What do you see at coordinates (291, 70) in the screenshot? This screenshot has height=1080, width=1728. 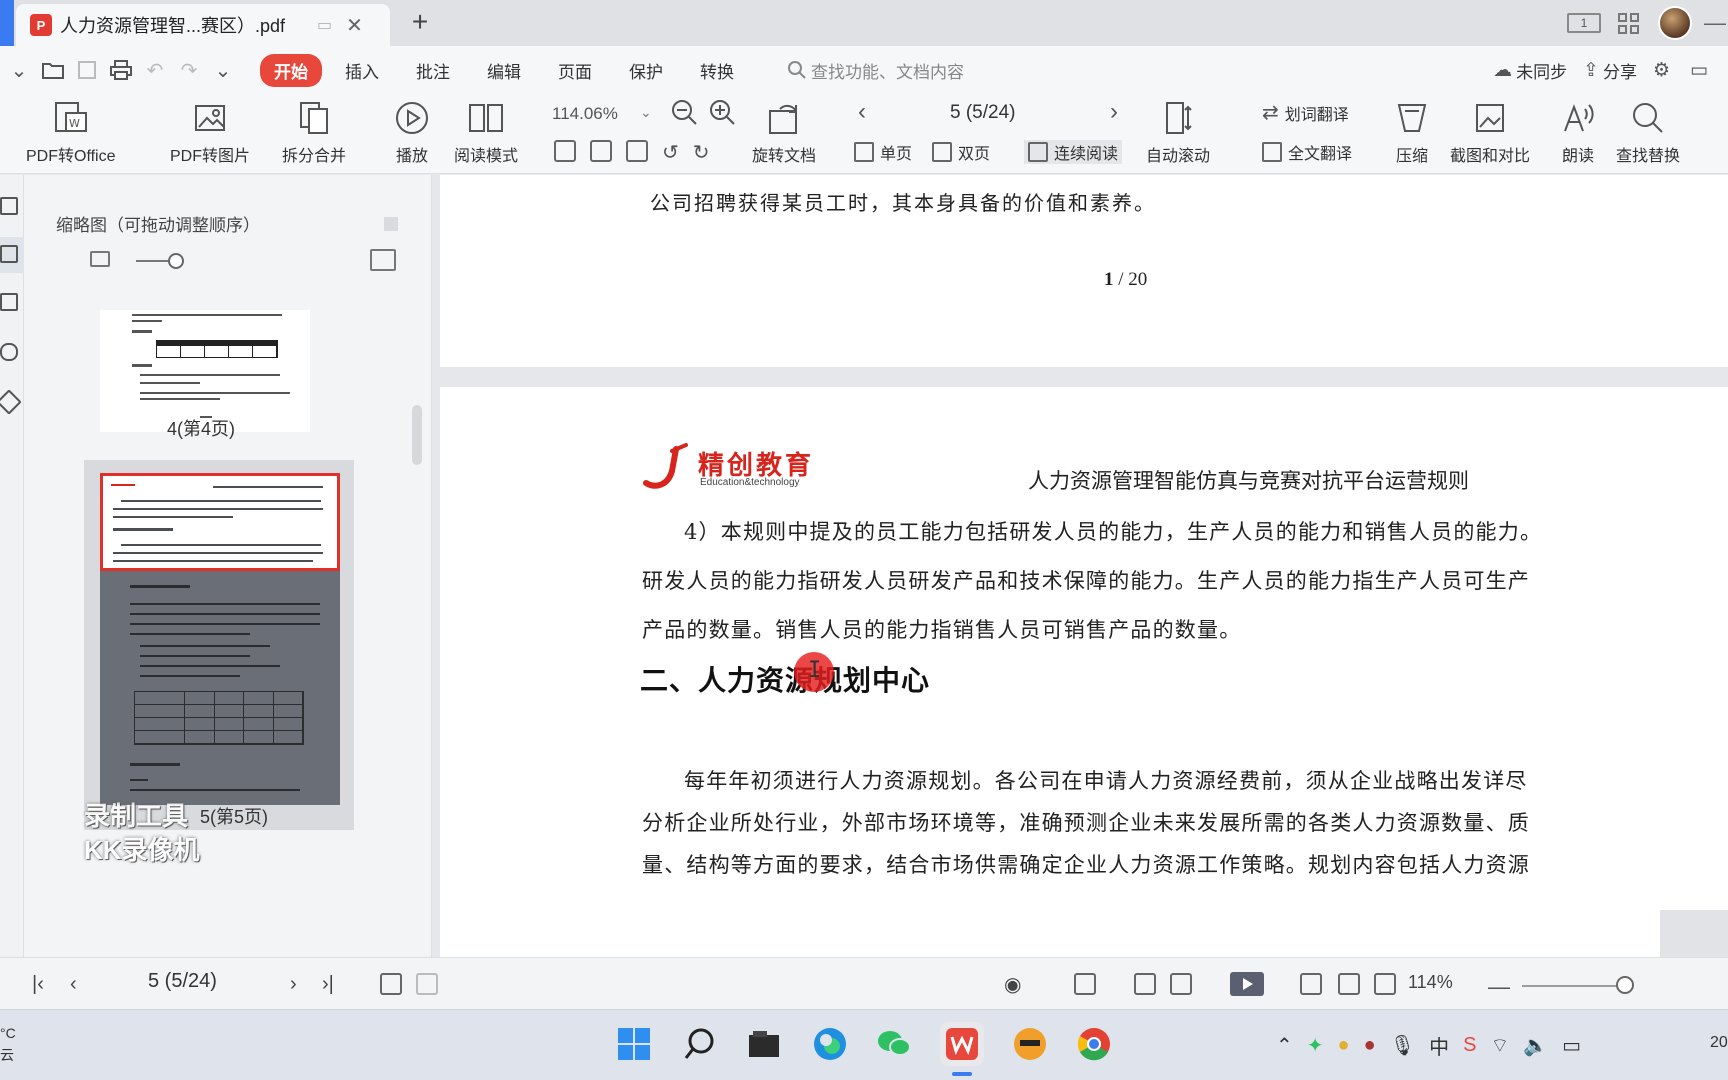 I see `menu-tab-start: 开始` at bounding box center [291, 70].